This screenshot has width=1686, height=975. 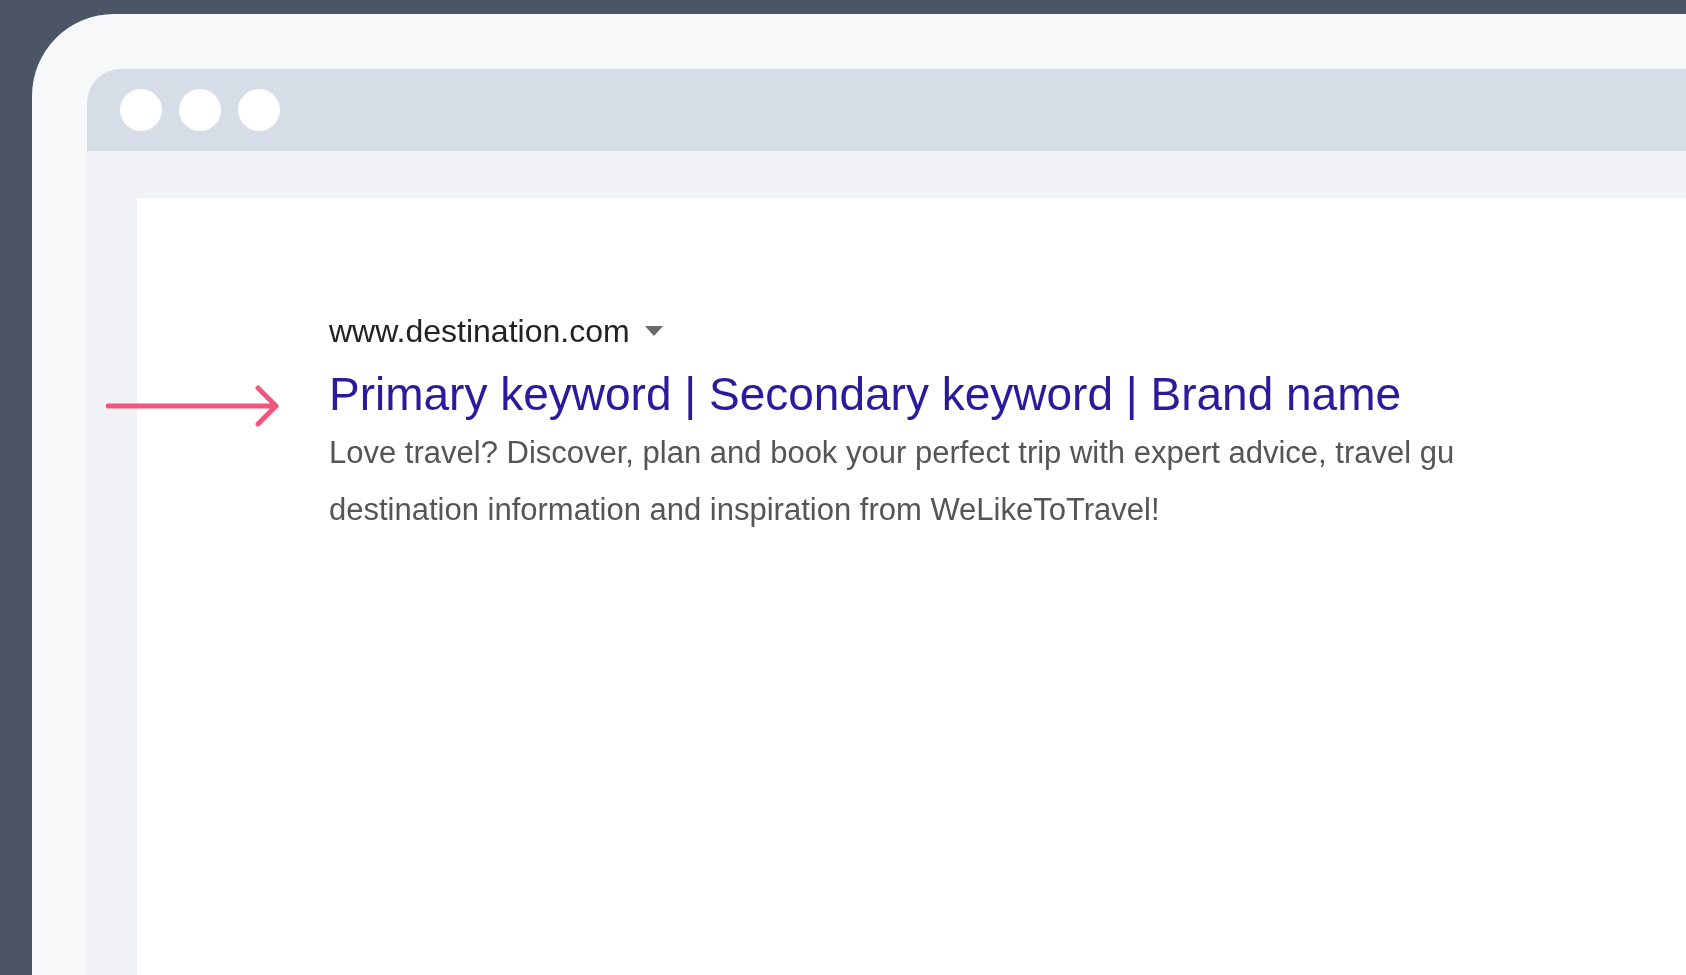 I want to click on result-snippet: Love travel? Discover, plan and book your perfect trip with expert advice, travel gu, so click(x=892, y=453).